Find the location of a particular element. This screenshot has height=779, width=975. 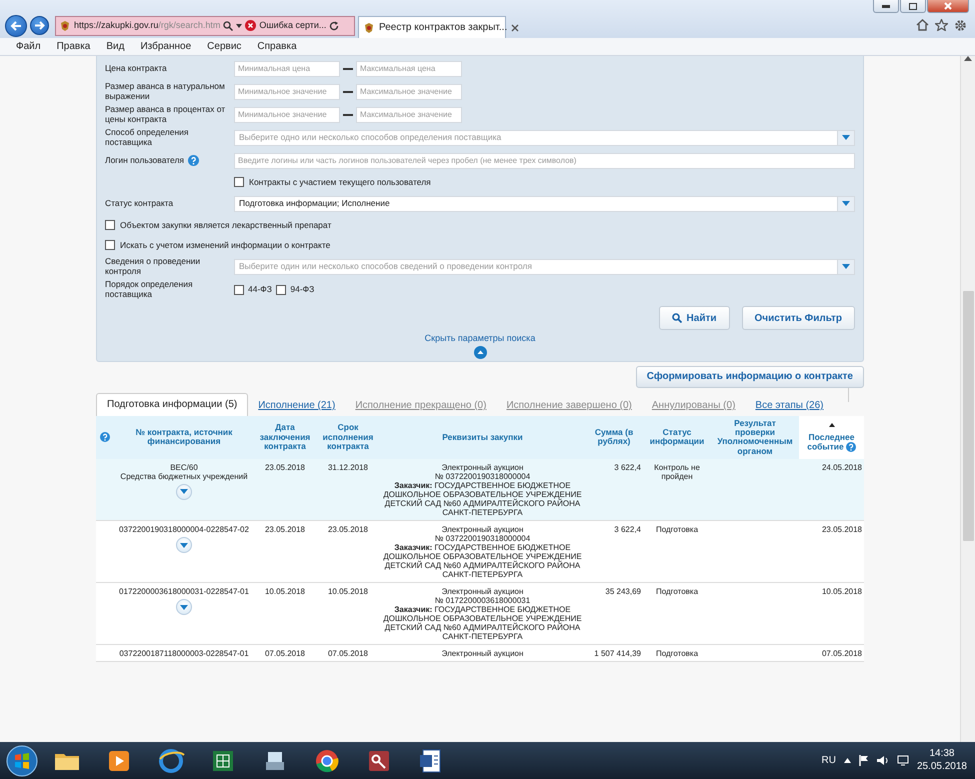

scrollbar-thumb is located at coordinates (968, 416).